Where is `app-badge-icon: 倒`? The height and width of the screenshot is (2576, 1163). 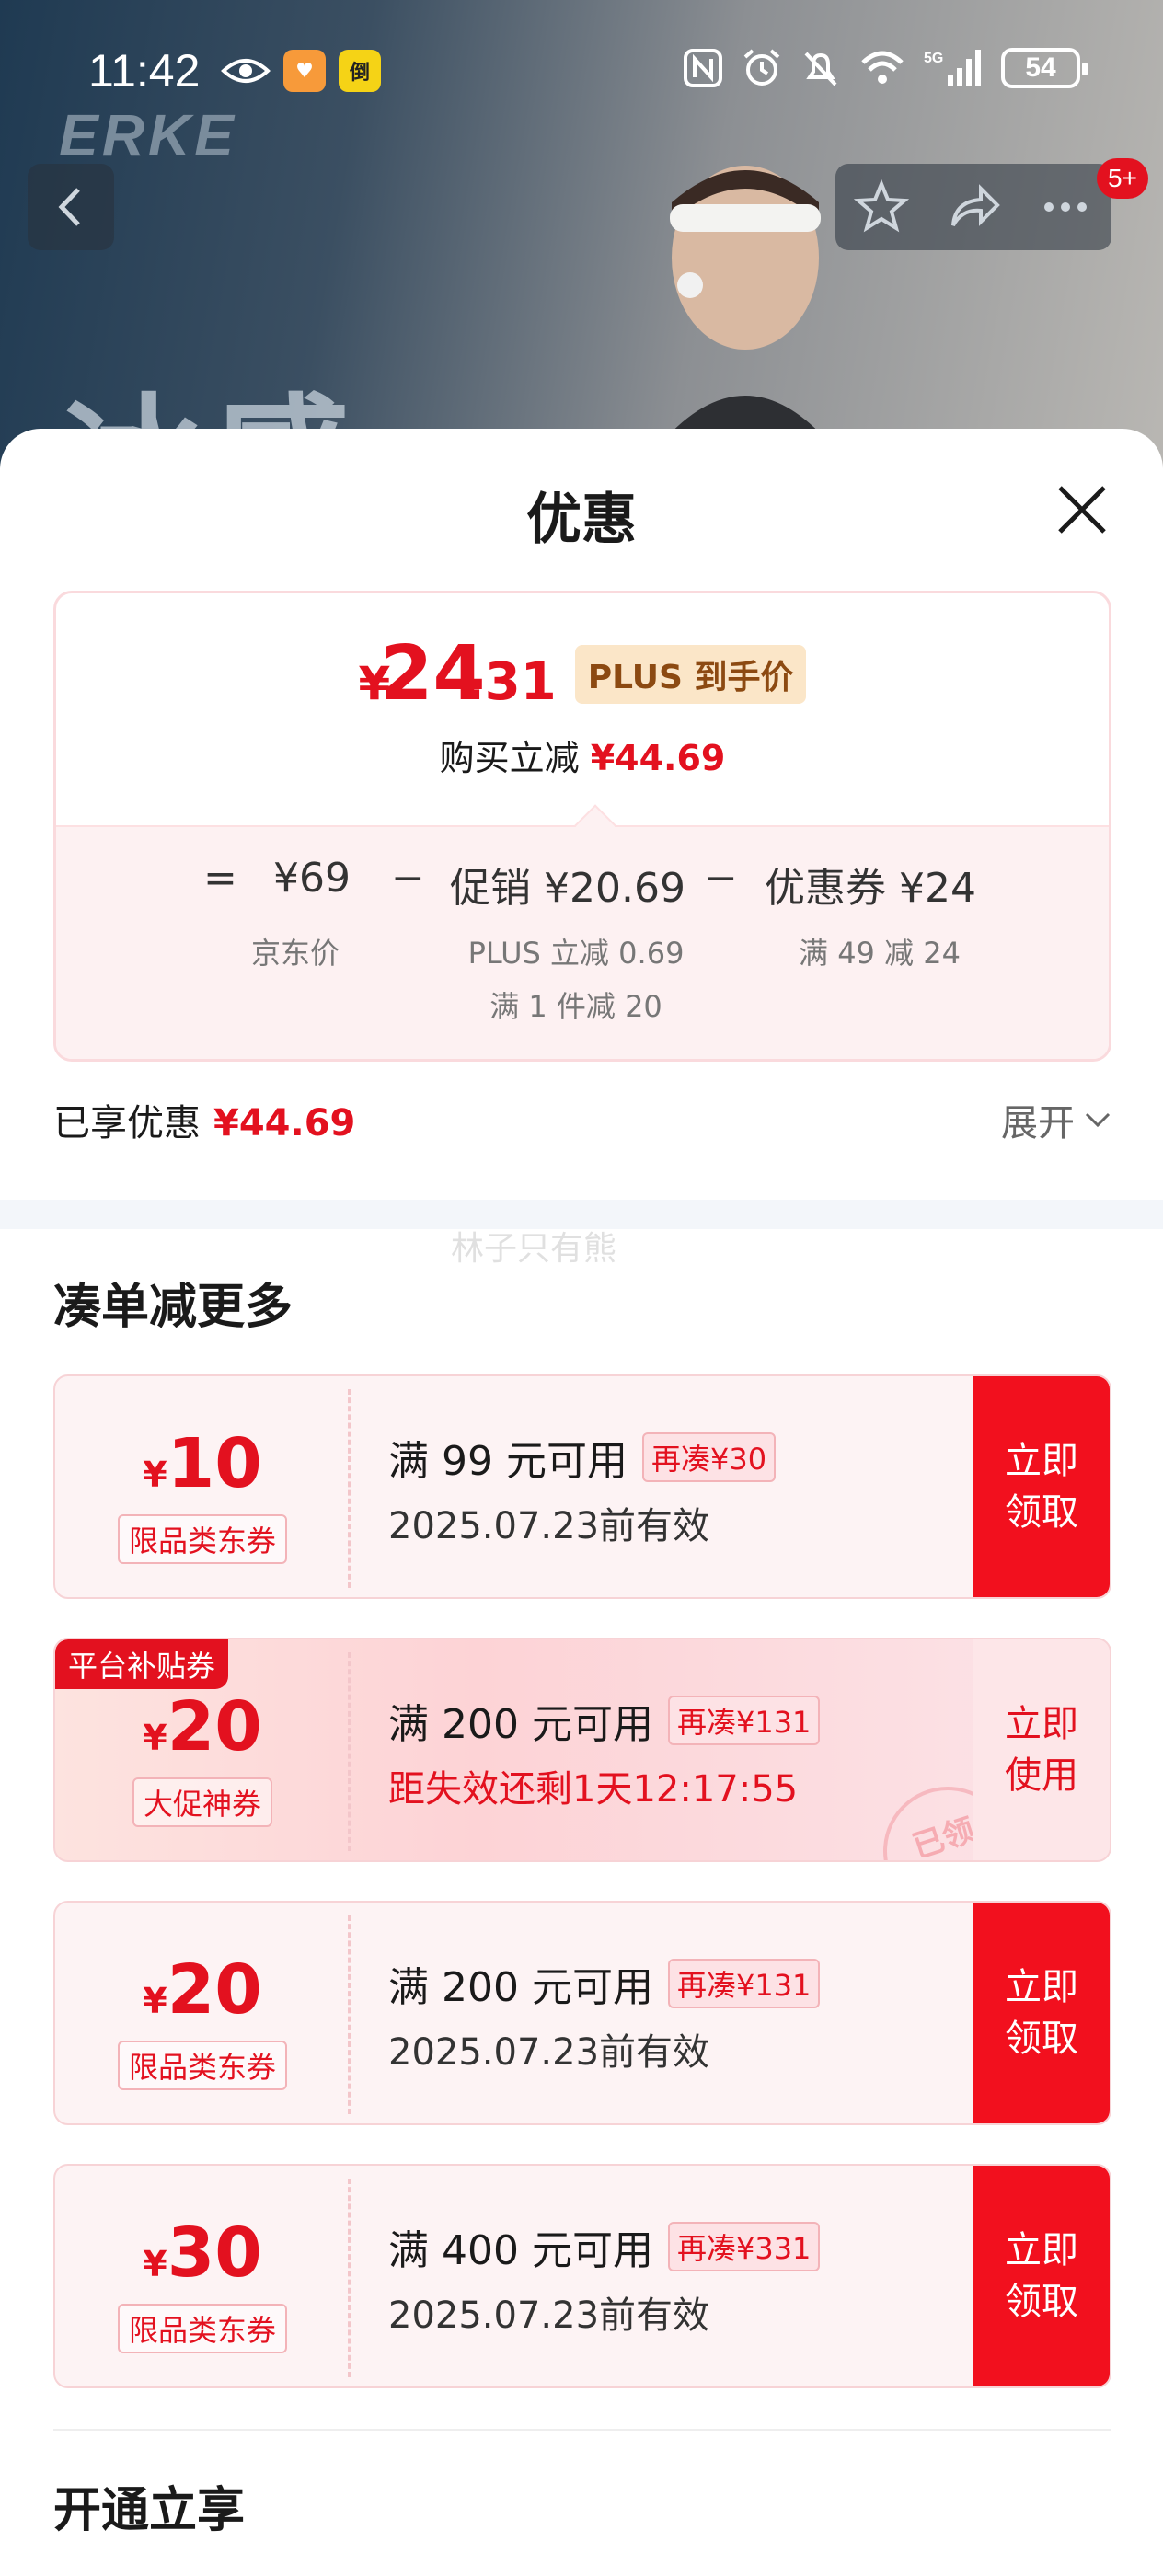 app-badge-icon: 倒 is located at coordinates (360, 71).